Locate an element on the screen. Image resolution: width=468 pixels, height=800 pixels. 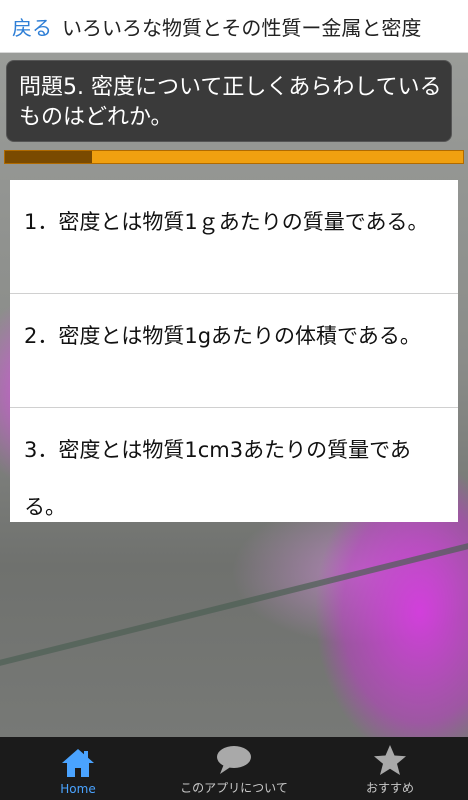
question-panel: 問題5. 密度について正しくあらわしているものはどれか。 is located at coordinates (229, 101).